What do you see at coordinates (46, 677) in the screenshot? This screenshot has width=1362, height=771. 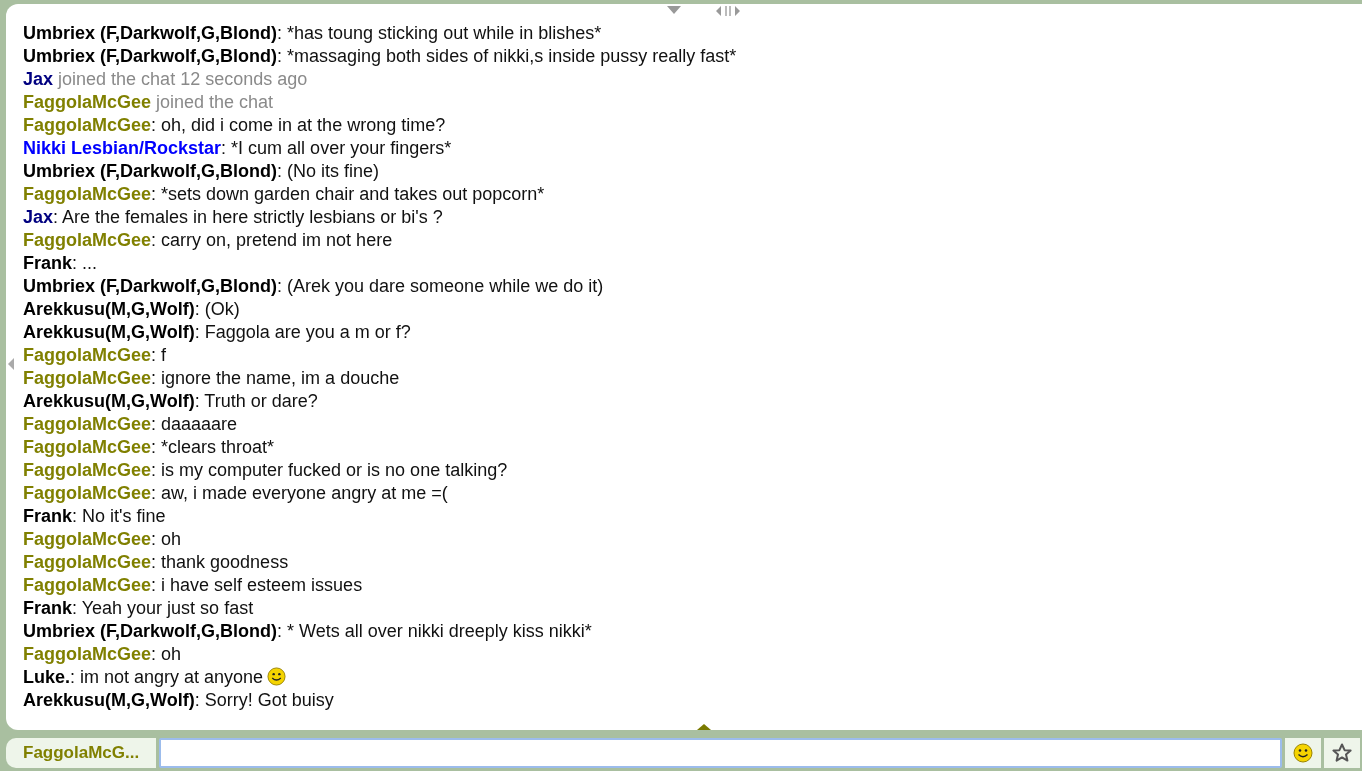 I see `username: Luke.` at bounding box center [46, 677].